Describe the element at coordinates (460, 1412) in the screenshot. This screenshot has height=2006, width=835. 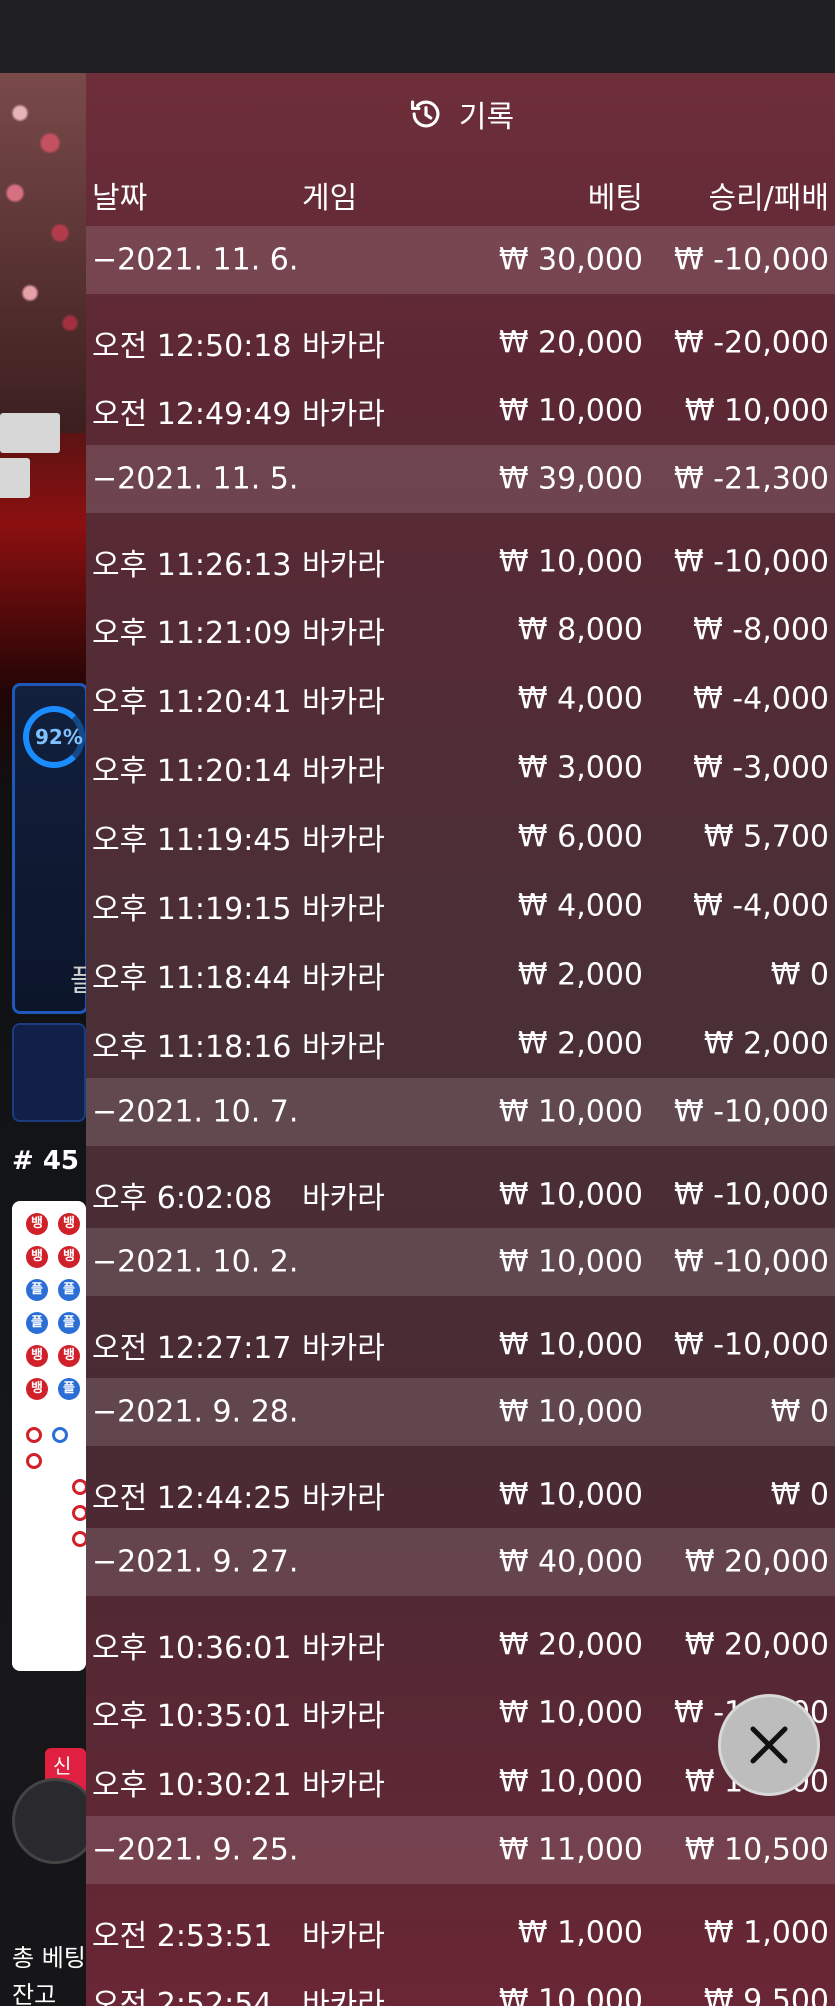
I see `date-group-row: −2021. 9. 28. ₩ 10,000 ₩ 0` at that location.